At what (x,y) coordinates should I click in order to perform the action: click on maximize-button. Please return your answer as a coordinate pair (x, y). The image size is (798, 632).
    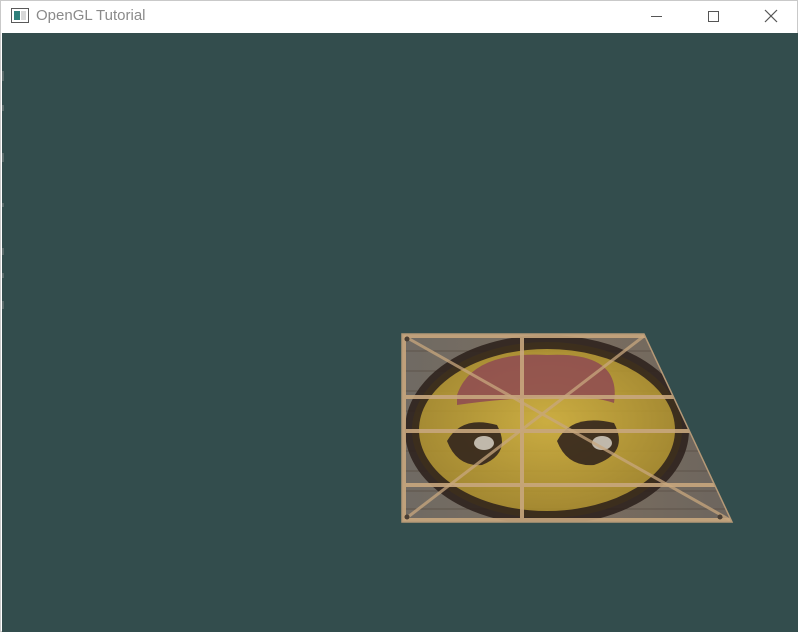
    Looking at the image, I should click on (713, 16).